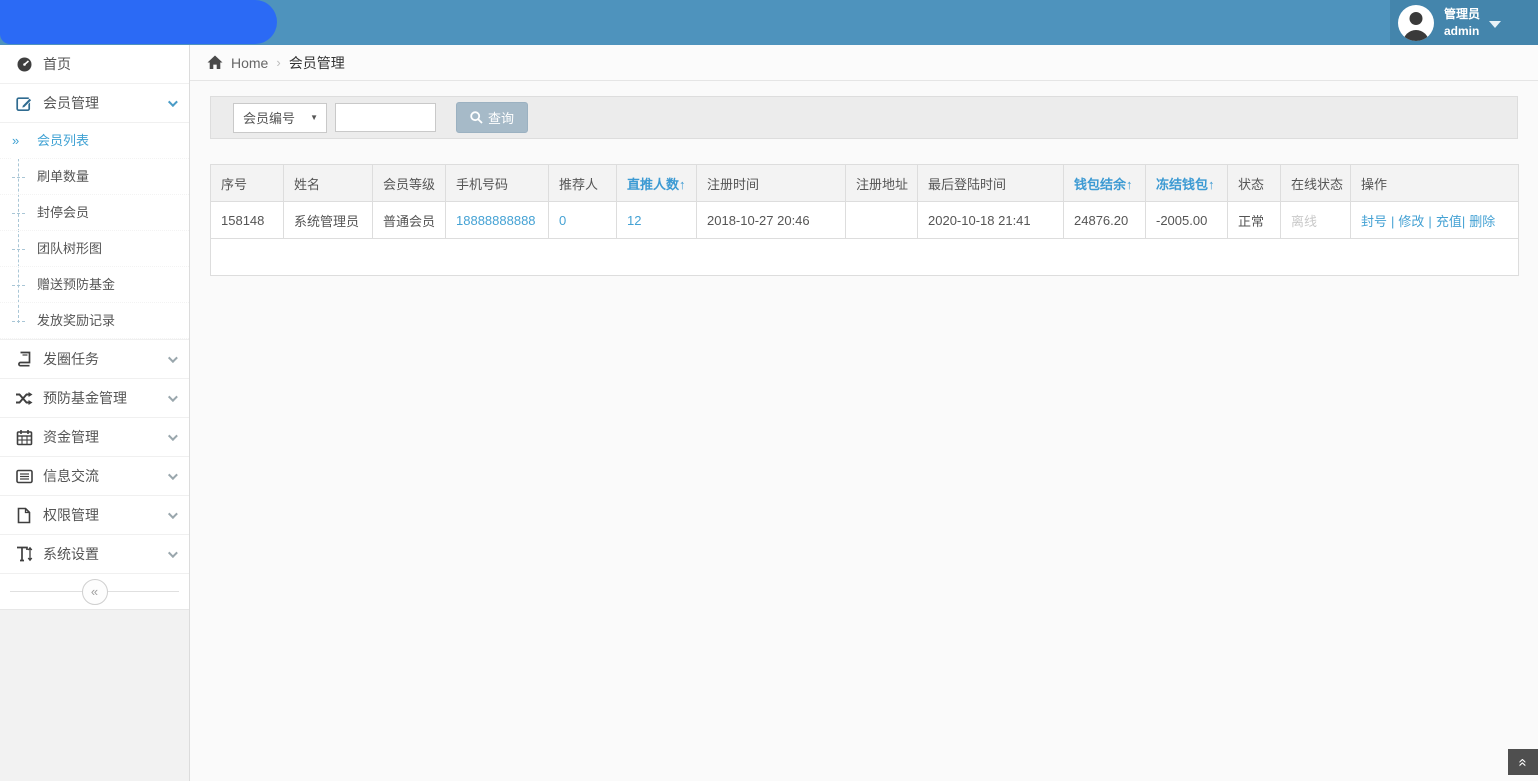 The image size is (1538, 781). I want to click on sidebar-item-system-settings: 系统设置, so click(94, 554).